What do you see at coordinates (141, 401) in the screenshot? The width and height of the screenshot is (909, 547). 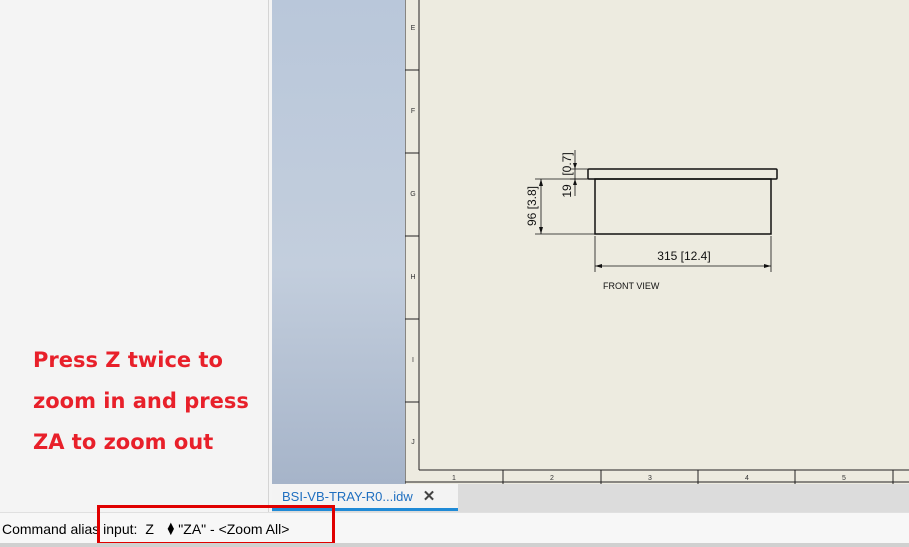 I see `instruction-line-2: zoom in and press` at bounding box center [141, 401].